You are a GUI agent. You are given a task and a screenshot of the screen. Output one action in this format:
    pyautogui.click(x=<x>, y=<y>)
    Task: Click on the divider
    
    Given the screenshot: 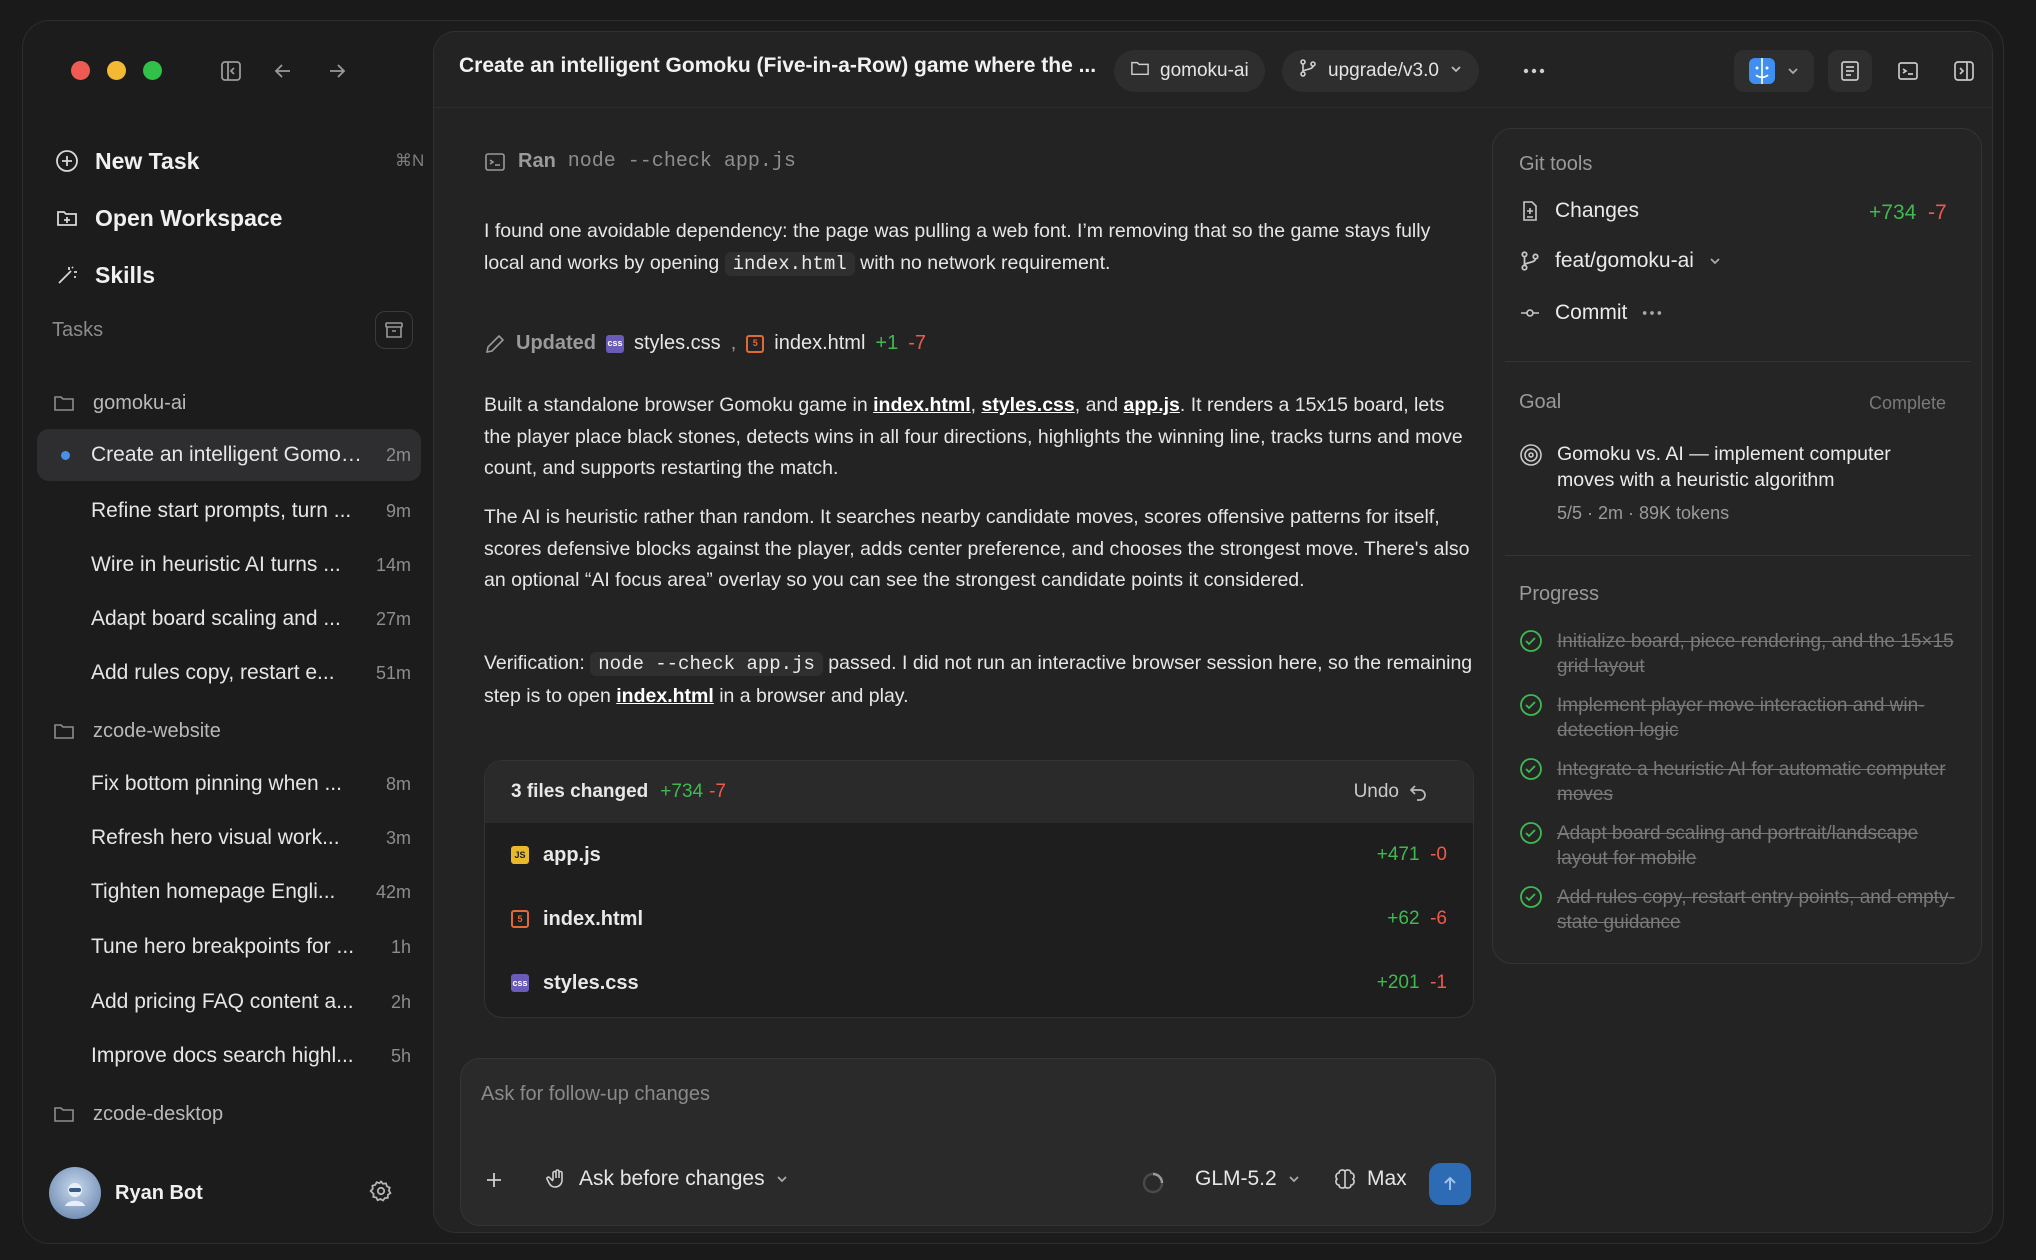 What is the action you would take?
    pyautogui.click(x=1738, y=361)
    